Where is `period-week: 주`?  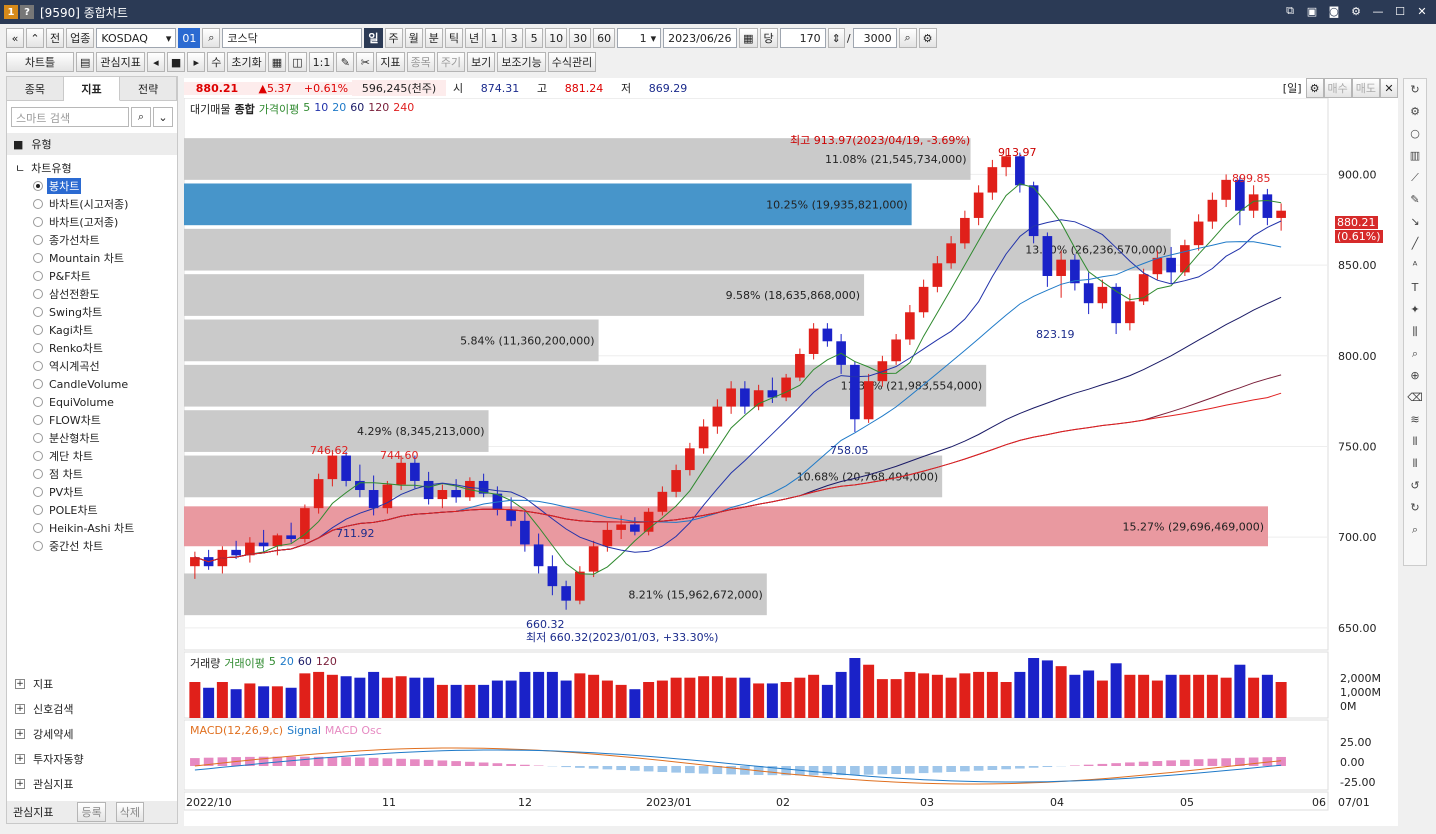 period-week: 주 is located at coordinates (393, 38).